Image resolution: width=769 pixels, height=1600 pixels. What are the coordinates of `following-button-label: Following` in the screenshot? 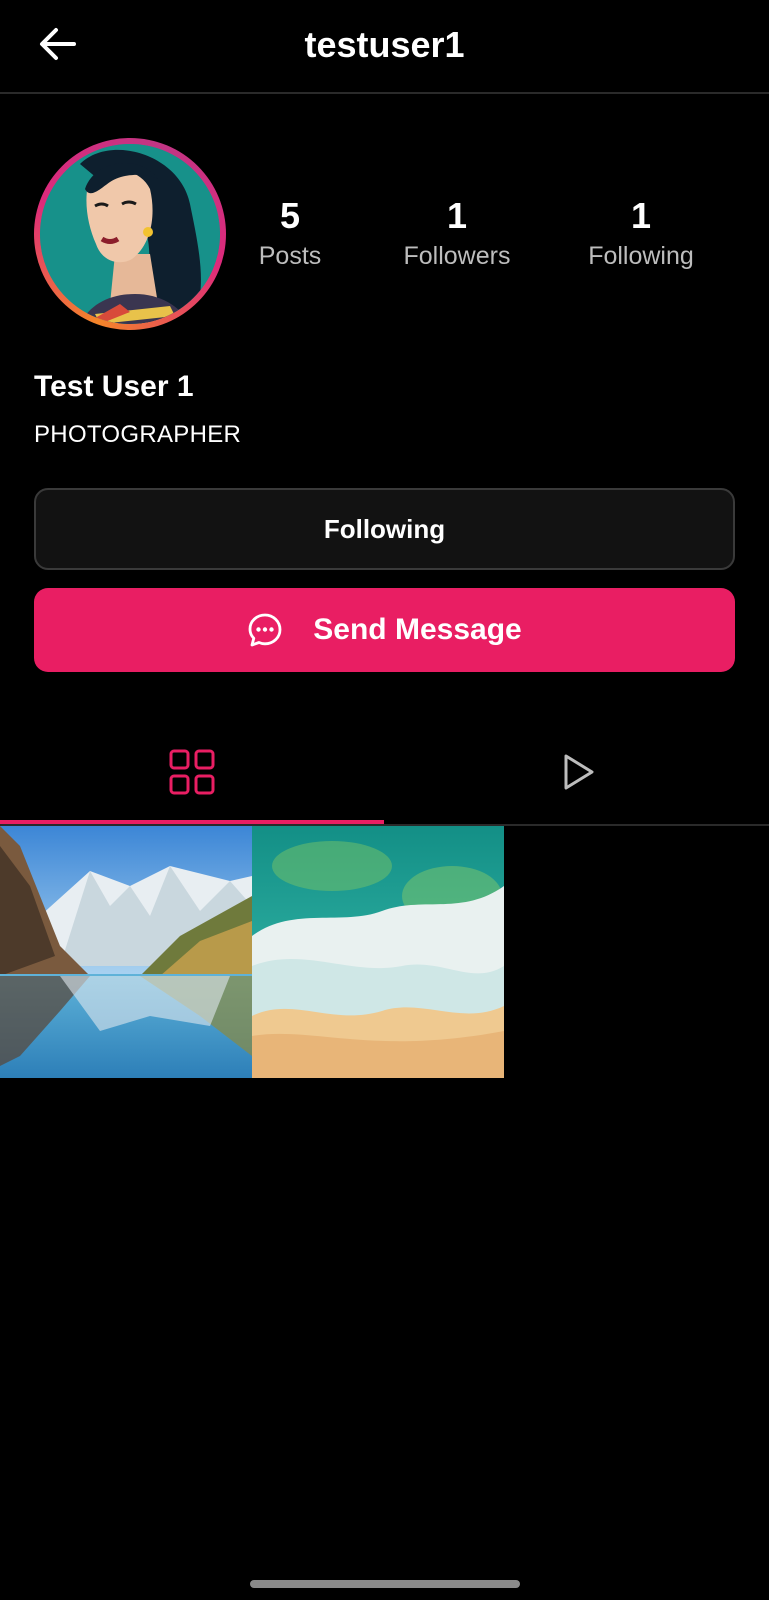 It's located at (384, 528).